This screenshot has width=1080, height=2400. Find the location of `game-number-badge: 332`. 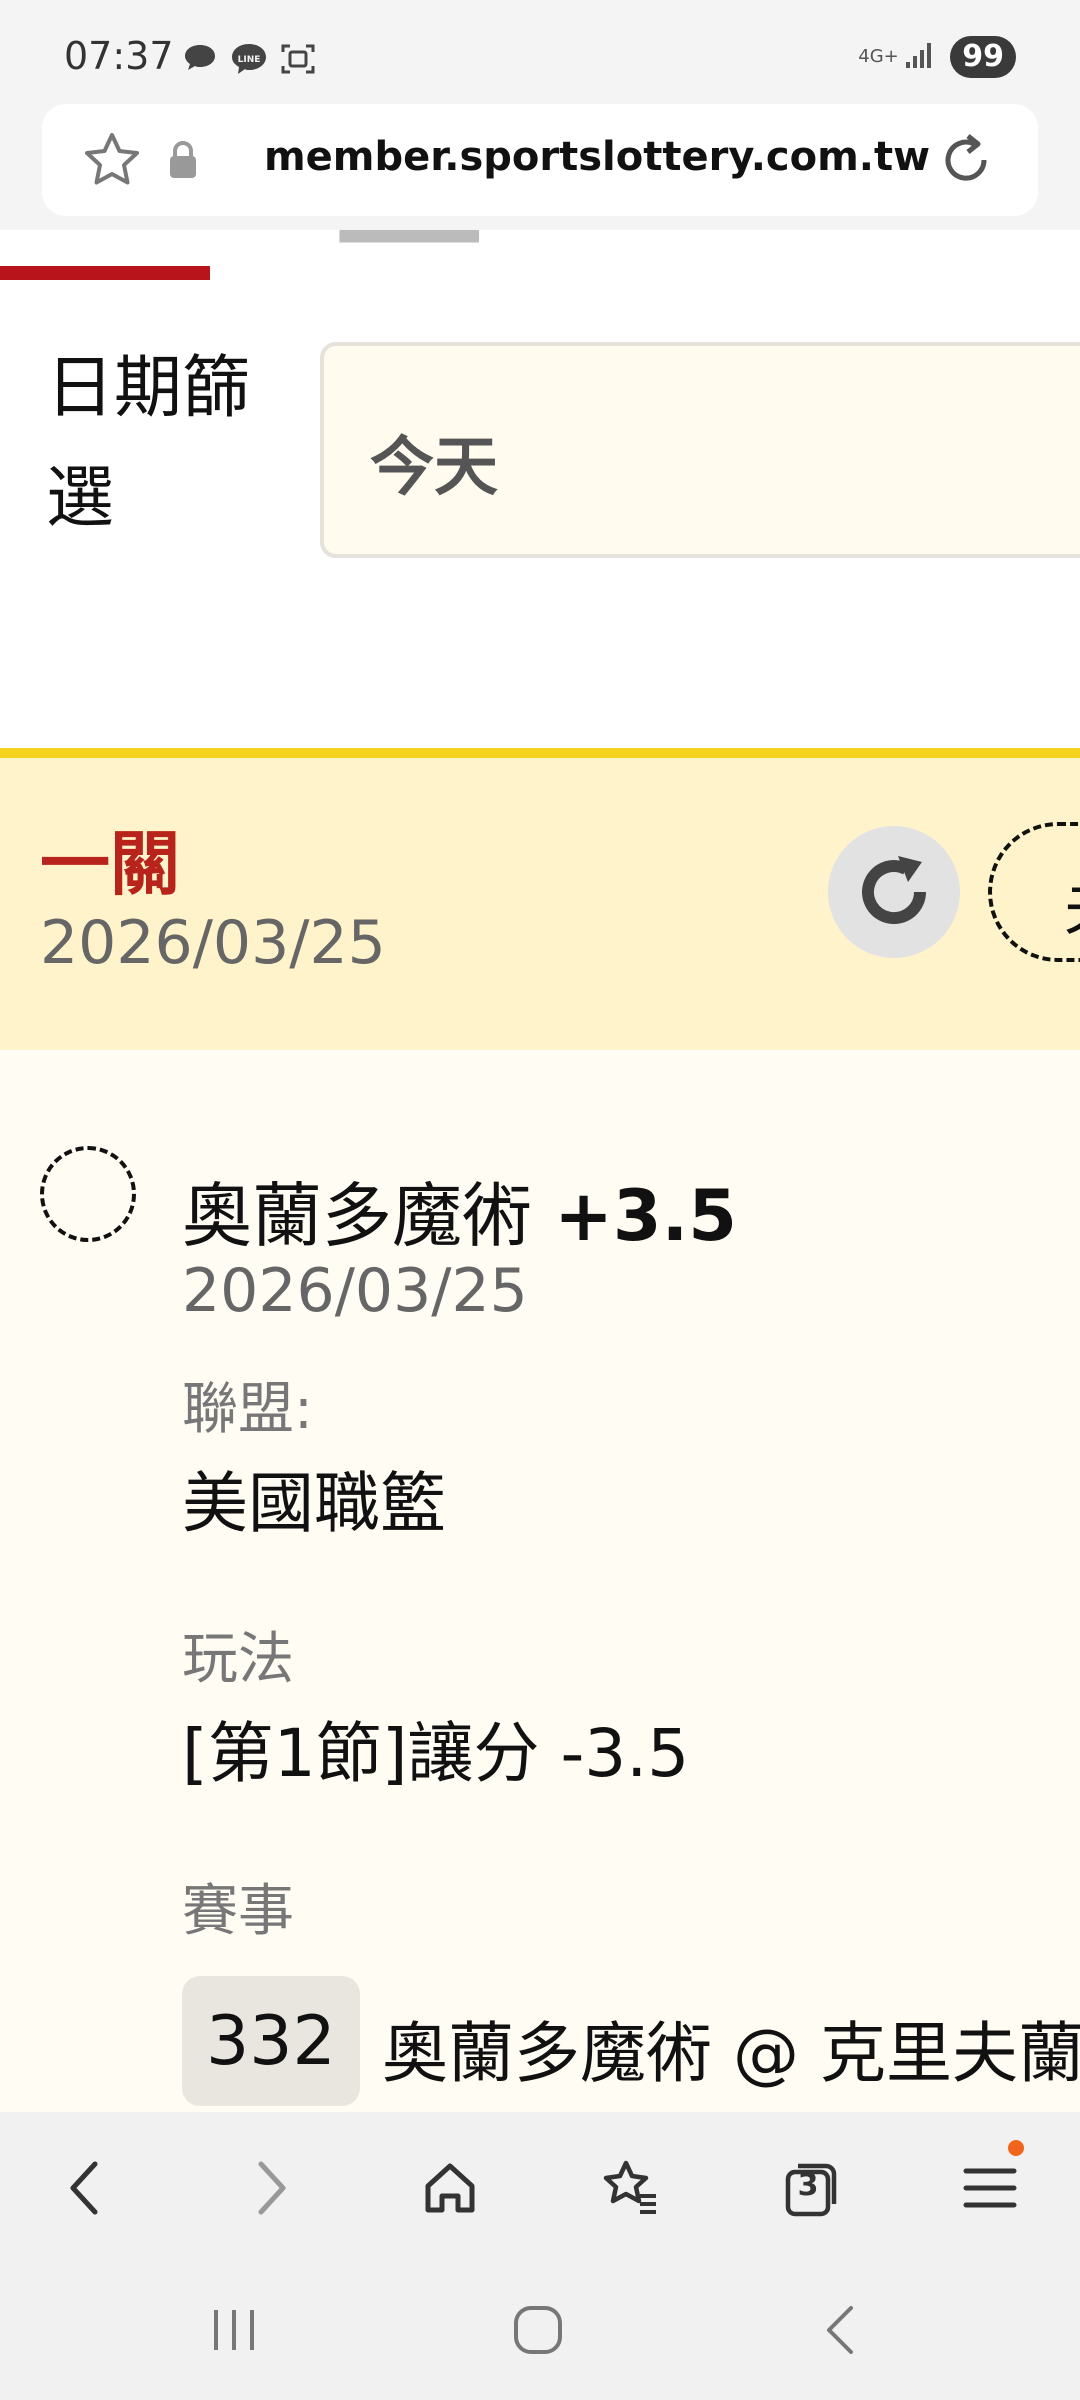

game-number-badge: 332 is located at coordinates (271, 2041).